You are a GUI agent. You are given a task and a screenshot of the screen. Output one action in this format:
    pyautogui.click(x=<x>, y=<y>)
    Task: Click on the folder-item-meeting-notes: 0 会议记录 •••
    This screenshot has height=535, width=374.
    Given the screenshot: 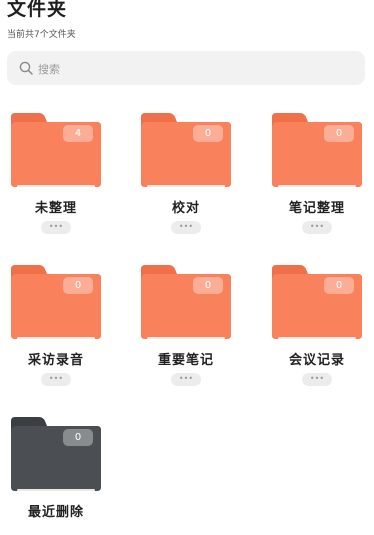 What is the action you would take?
    pyautogui.click(x=317, y=325)
    